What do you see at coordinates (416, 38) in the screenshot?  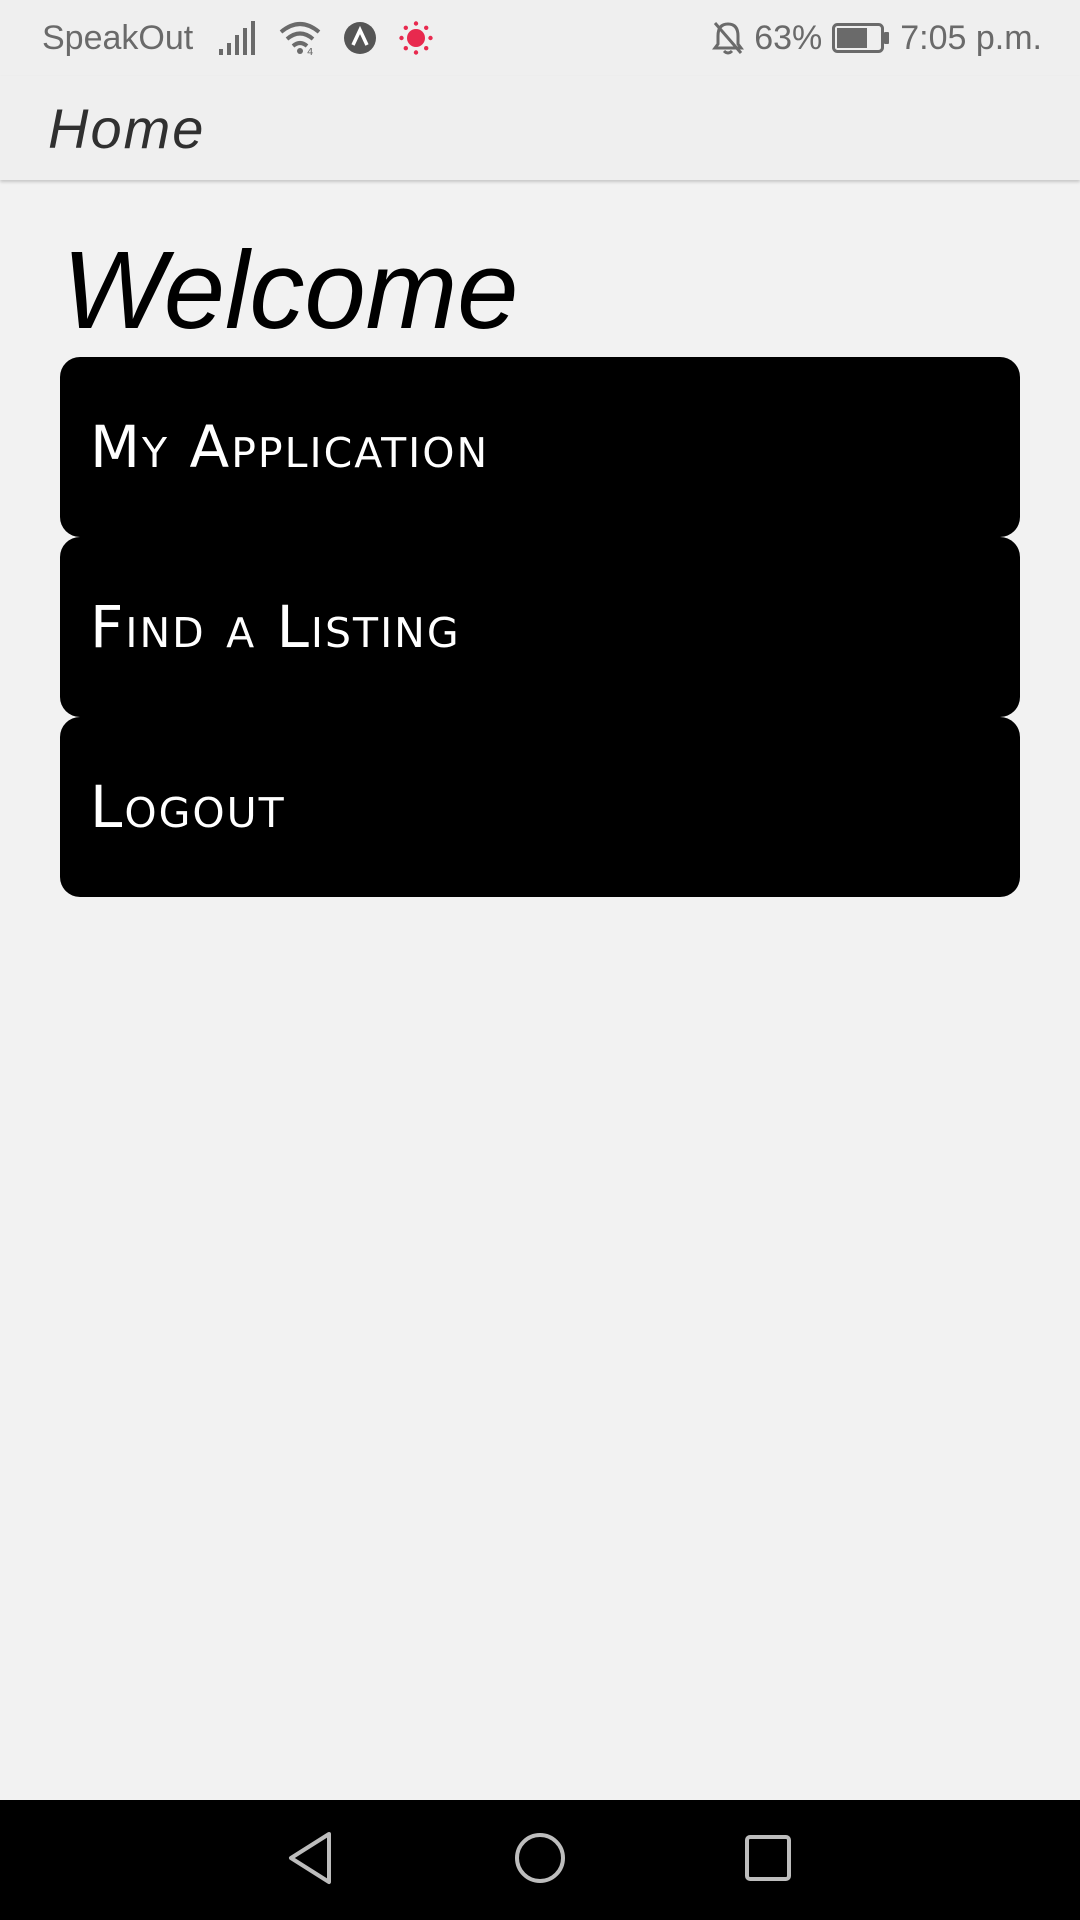 I see `recording-icon` at bounding box center [416, 38].